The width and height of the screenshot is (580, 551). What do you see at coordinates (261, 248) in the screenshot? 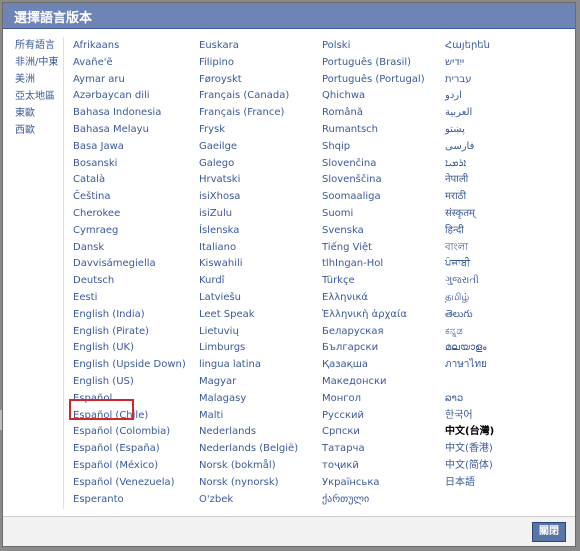
I see `language-link: Italiano` at bounding box center [261, 248].